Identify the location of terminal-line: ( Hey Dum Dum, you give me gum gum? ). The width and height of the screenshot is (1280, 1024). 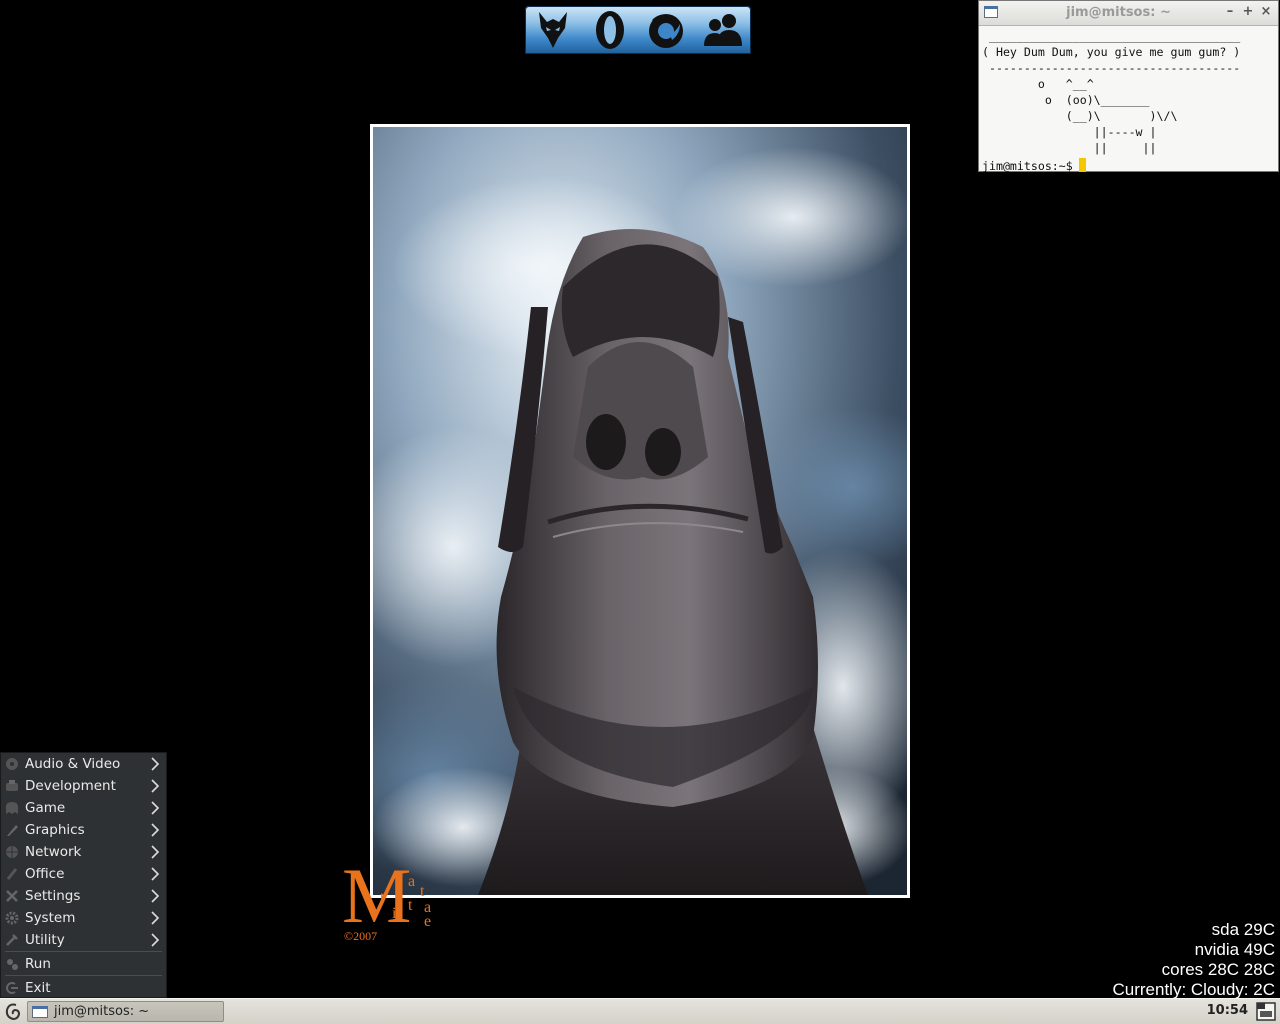
(1111, 52).